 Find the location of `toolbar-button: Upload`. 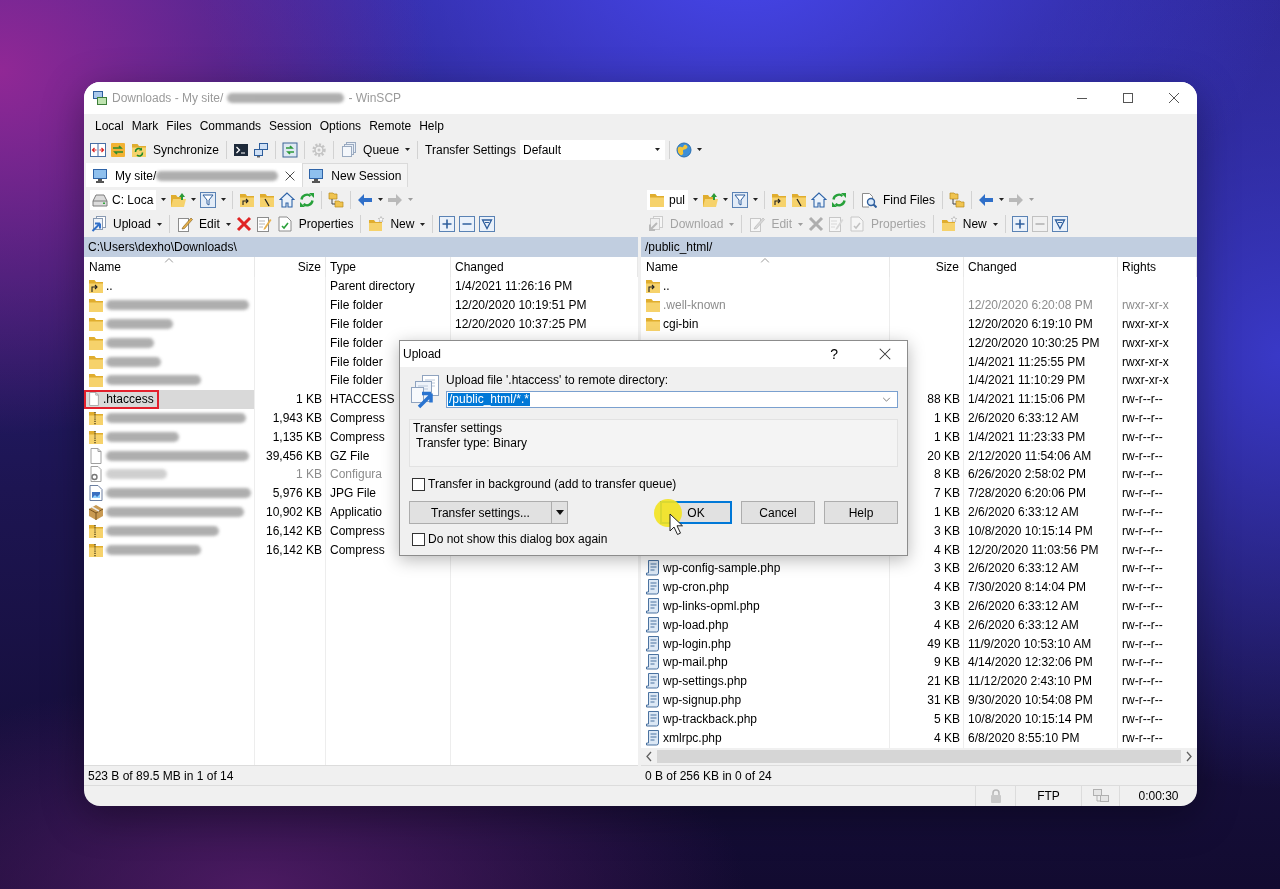

toolbar-button: Upload is located at coordinates (127, 224).